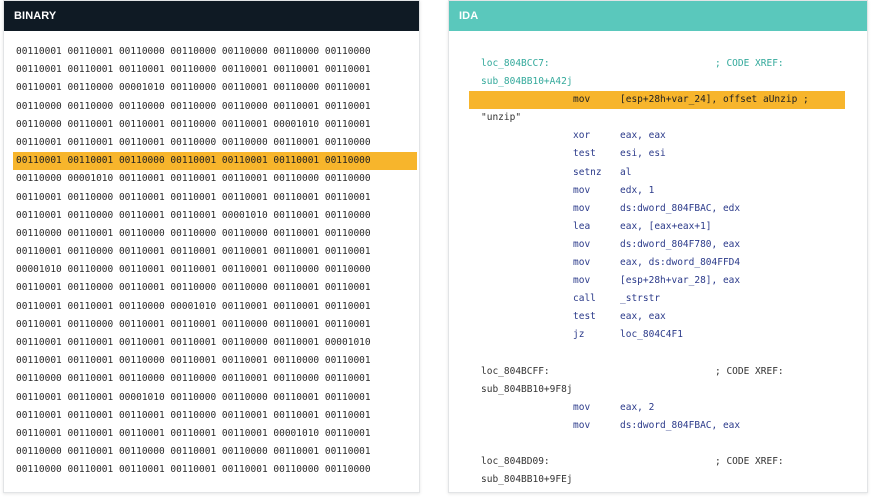  I want to click on ida-line: mov edx, 1, so click(658, 191).